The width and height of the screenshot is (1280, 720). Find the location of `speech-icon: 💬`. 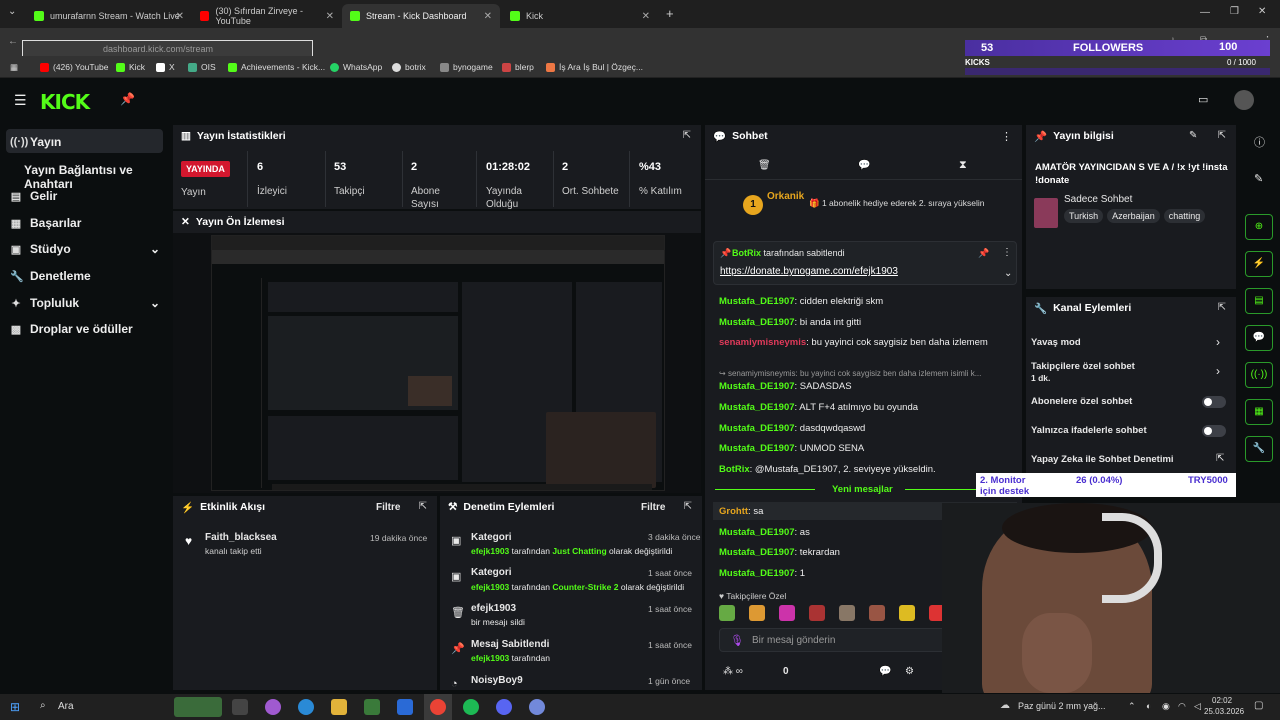

speech-icon: 💬 is located at coordinates (864, 165).